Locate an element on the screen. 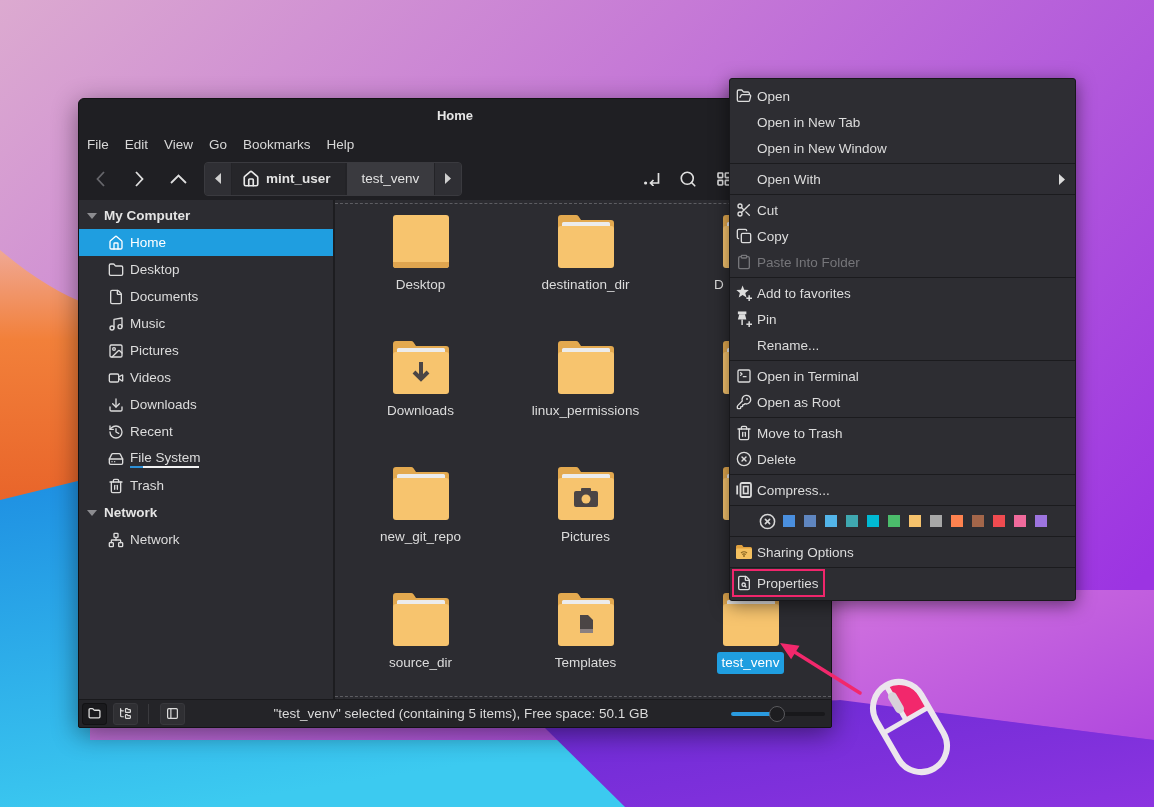  breadcrumb-button: mint_user is located at coordinates (288, 178).